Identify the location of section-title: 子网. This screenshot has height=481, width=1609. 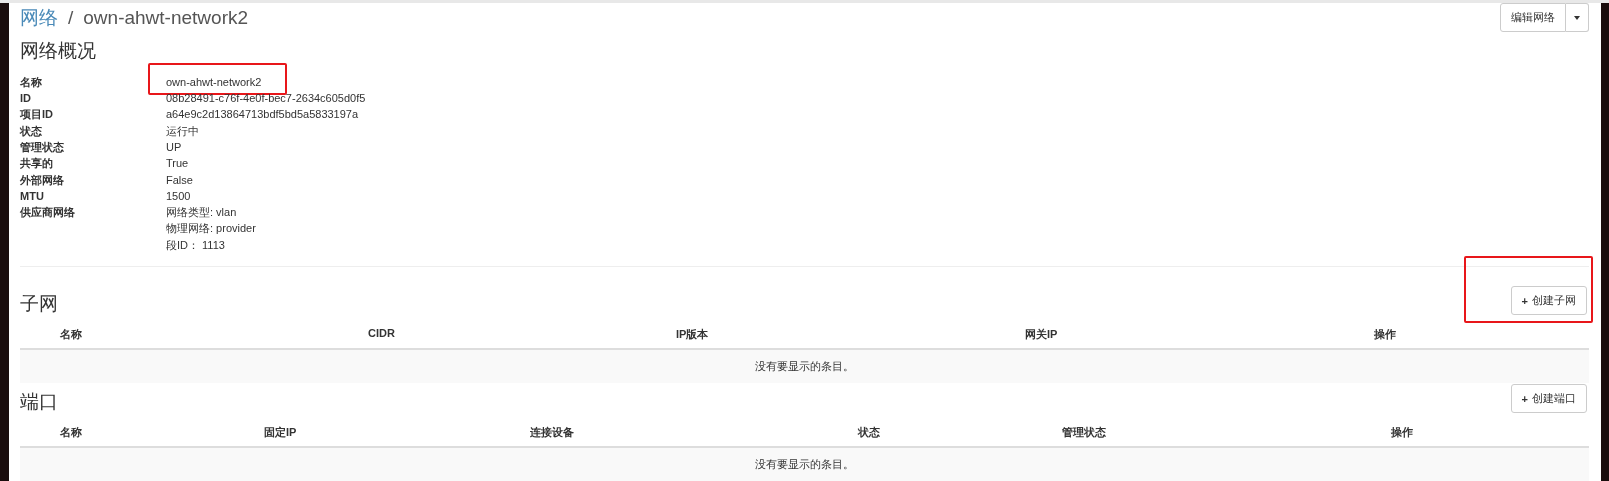
(39, 304).